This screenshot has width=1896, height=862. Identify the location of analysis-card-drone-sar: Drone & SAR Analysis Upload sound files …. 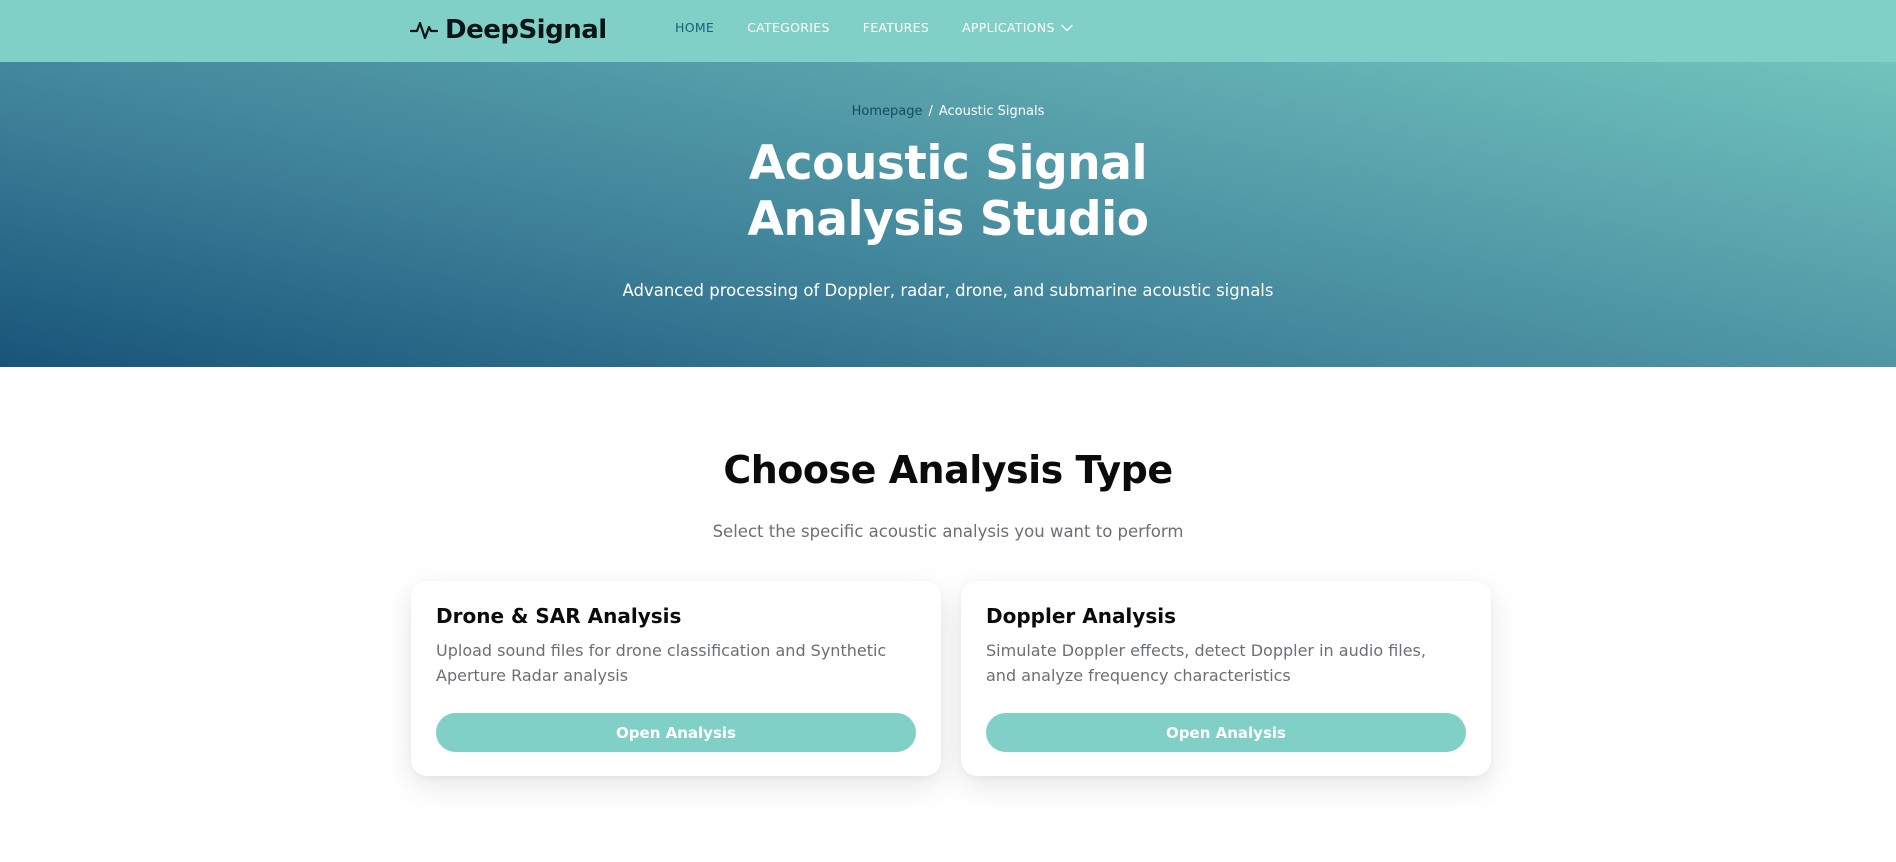
(676, 678).